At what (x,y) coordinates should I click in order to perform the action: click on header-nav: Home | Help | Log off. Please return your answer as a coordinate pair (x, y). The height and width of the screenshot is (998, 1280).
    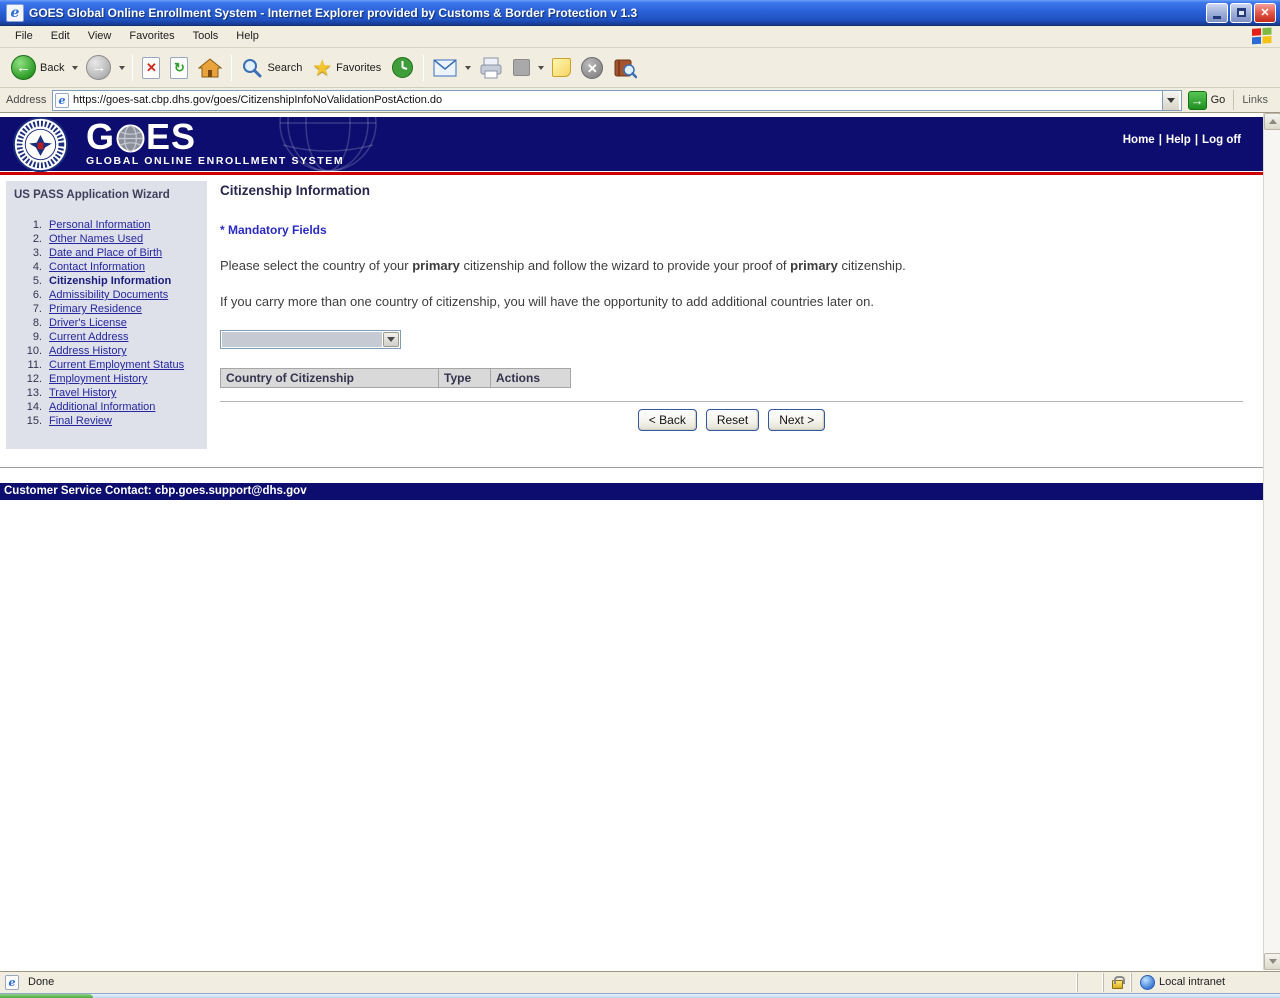
    Looking at the image, I should click on (1181, 140).